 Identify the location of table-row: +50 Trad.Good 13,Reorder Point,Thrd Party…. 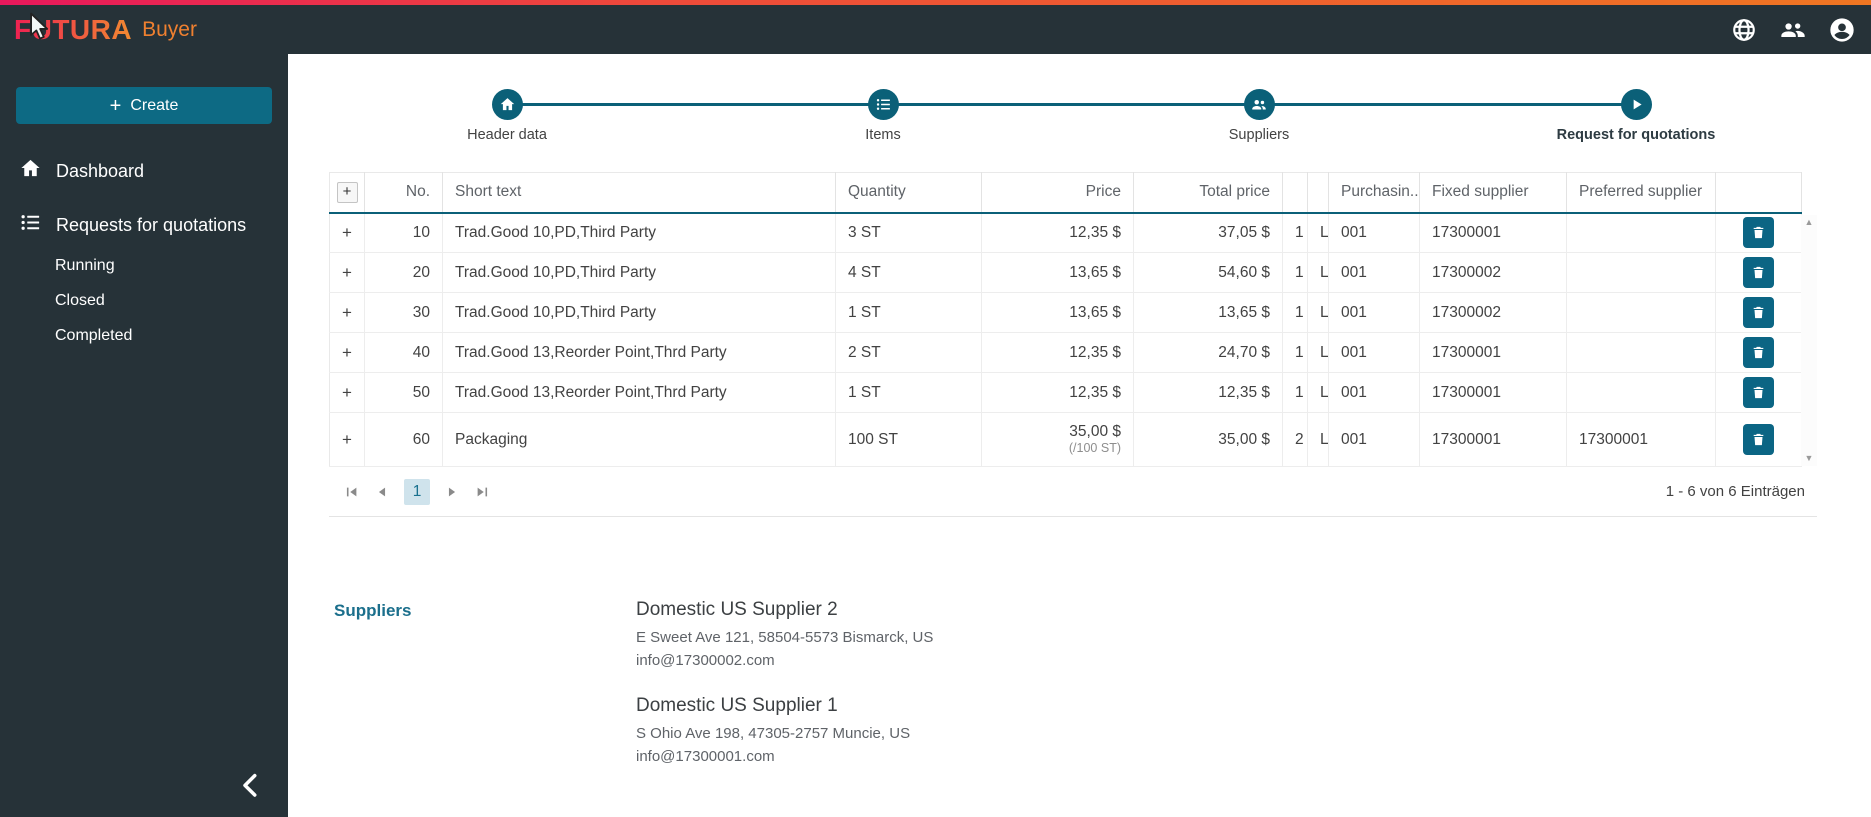
(1065, 392).